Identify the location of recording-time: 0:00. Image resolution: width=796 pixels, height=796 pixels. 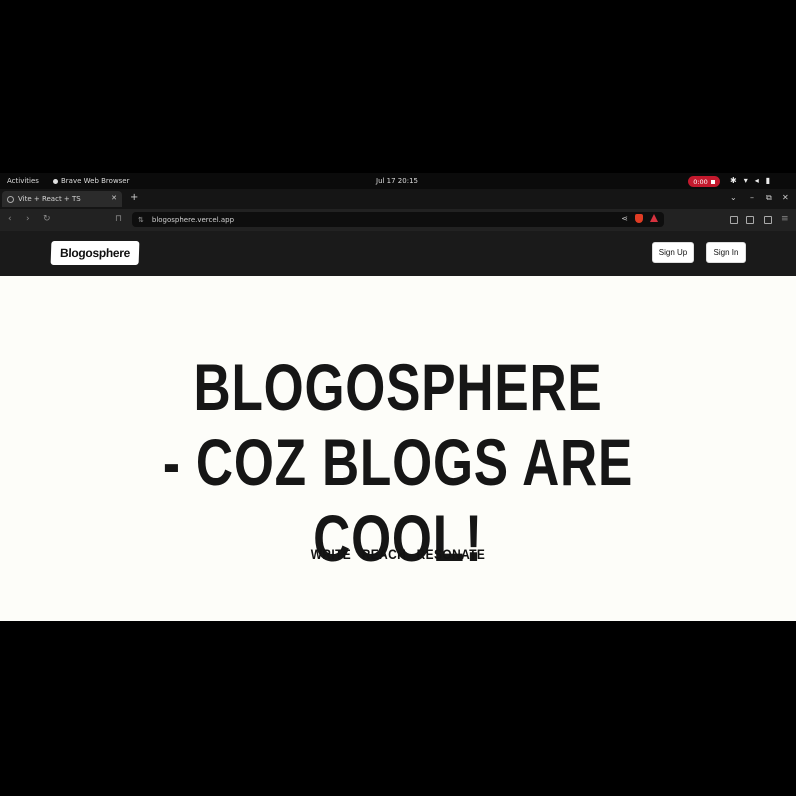
(700, 181).